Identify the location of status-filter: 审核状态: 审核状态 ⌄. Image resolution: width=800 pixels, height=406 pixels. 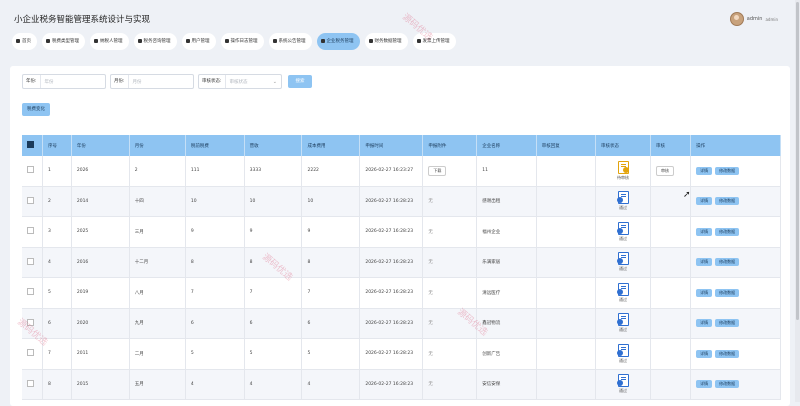
(240, 81).